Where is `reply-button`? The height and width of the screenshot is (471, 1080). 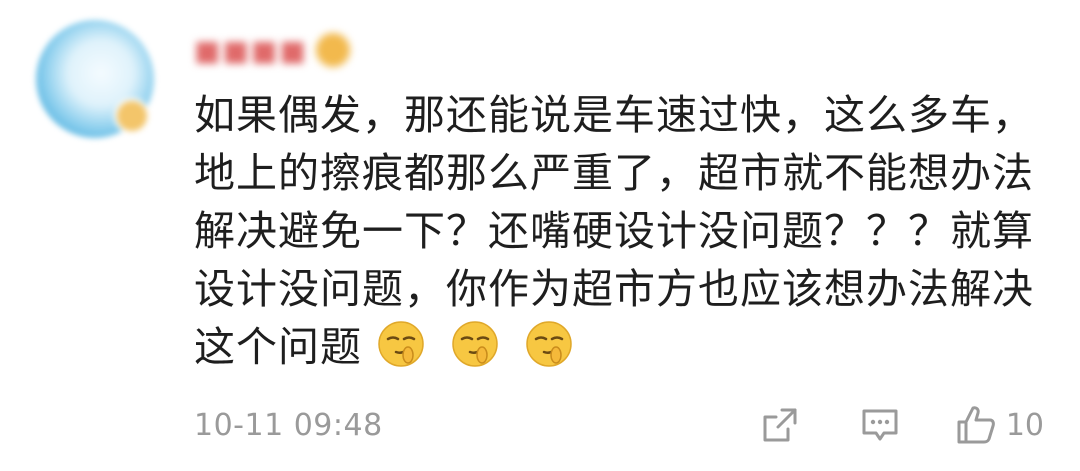
reply-button is located at coordinates (880, 425).